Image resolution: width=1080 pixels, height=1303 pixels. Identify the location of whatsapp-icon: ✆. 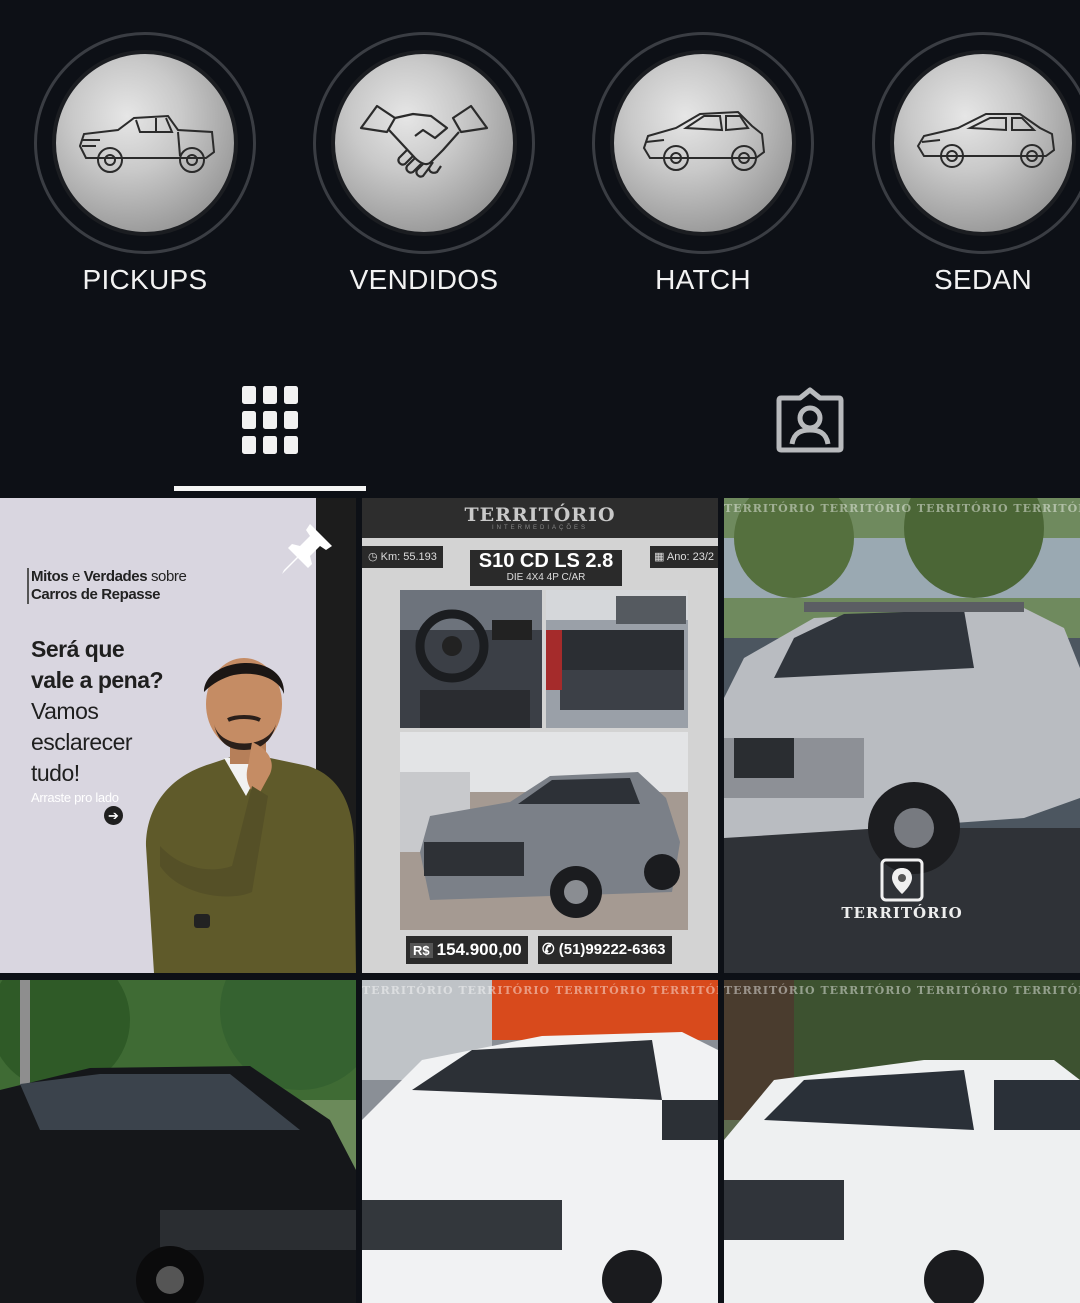
(550, 949).